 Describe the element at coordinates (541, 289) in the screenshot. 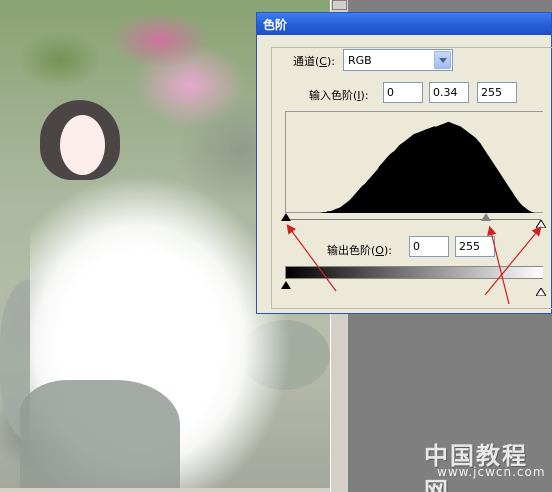

I see `output-white-slider-handle` at that location.